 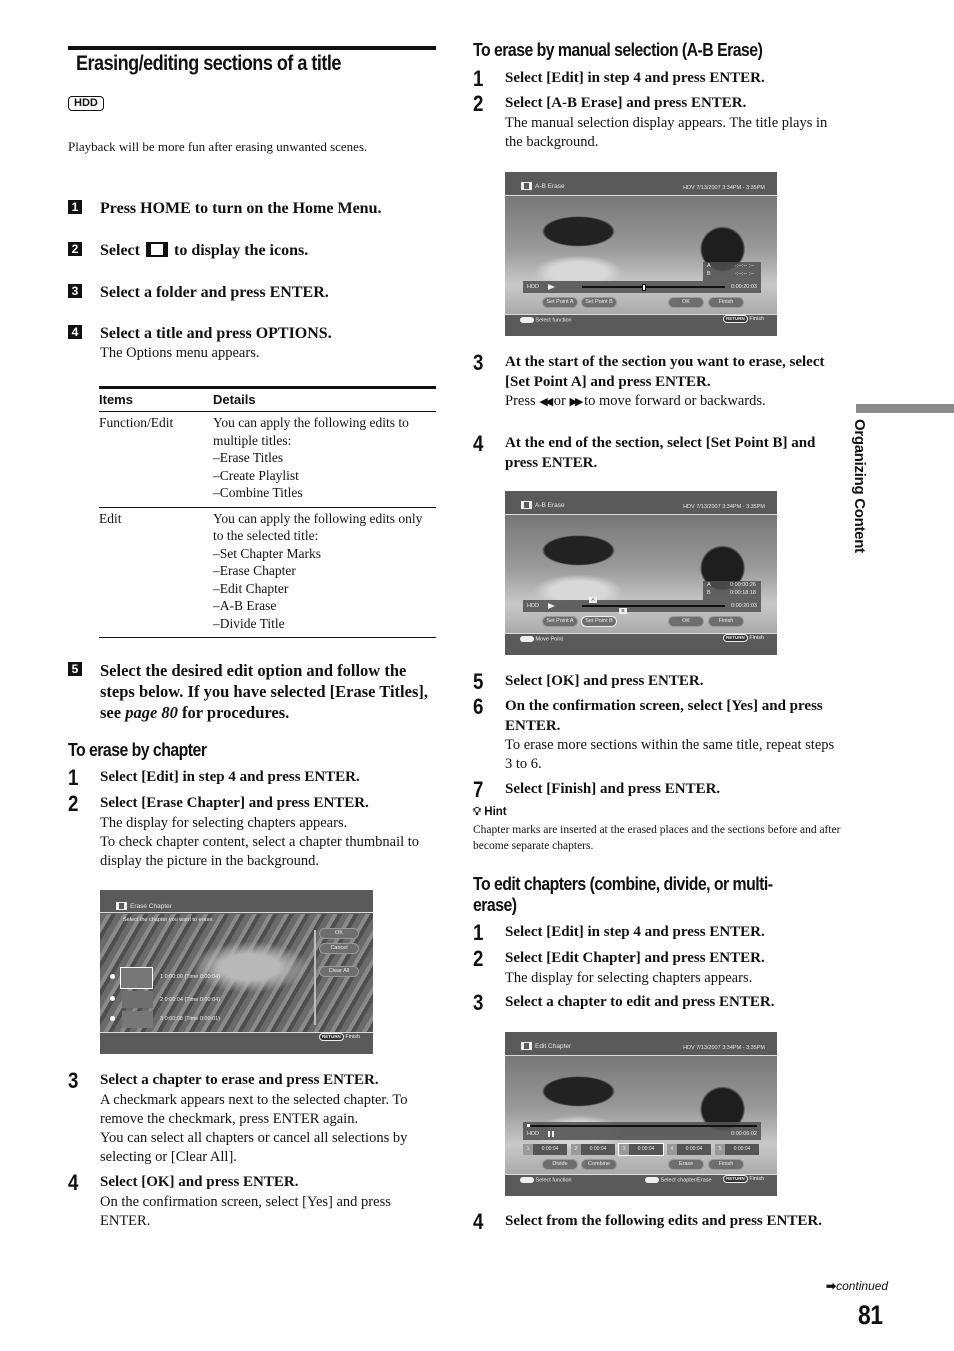 What do you see at coordinates (75, 207) in the screenshot?
I see `step-number: 1` at bounding box center [75, 207].